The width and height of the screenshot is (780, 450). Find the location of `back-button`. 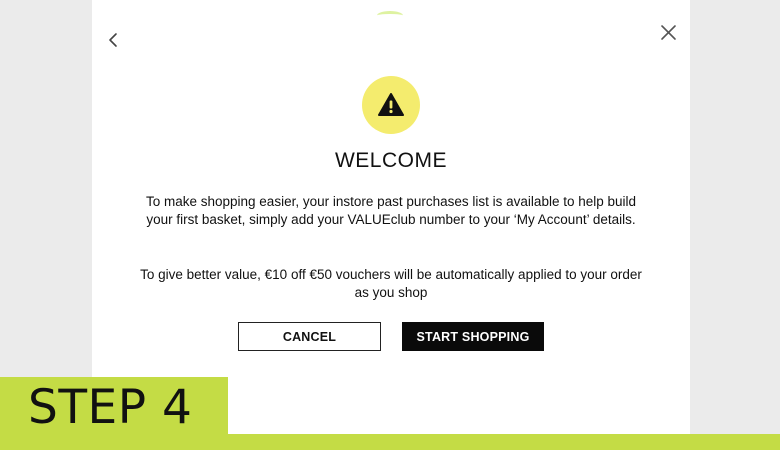

back-button is located at coordinates (114, 40).